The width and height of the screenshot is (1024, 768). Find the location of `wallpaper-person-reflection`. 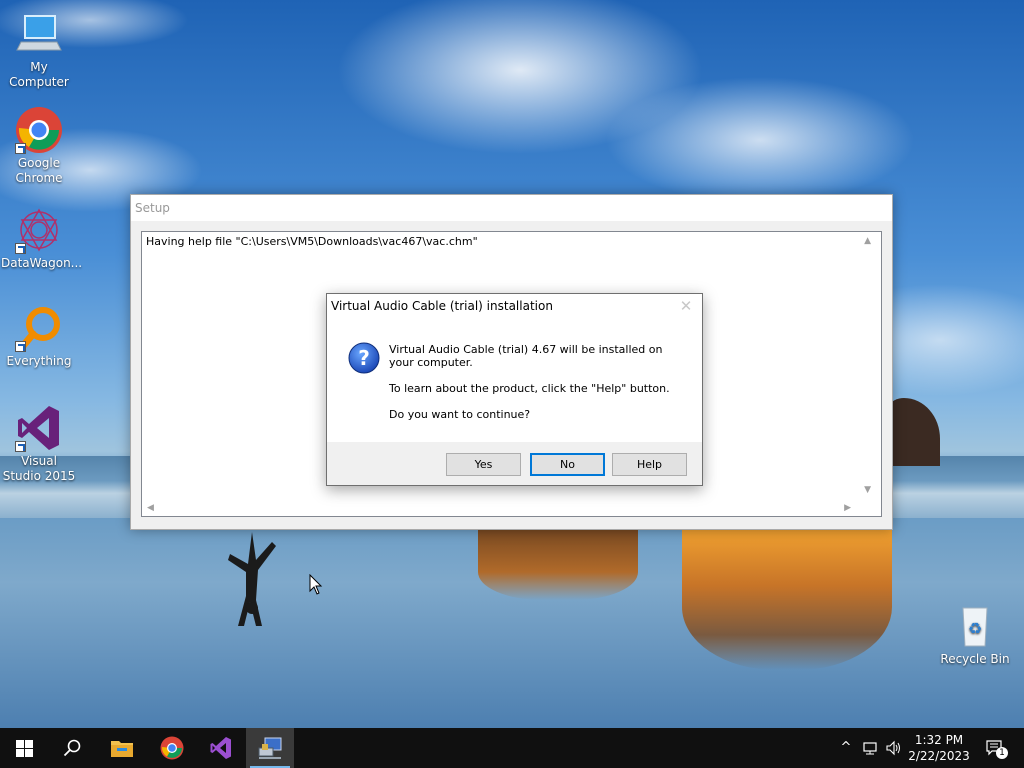

wallpaper-person-reflection is located at coordinates (252, 579).